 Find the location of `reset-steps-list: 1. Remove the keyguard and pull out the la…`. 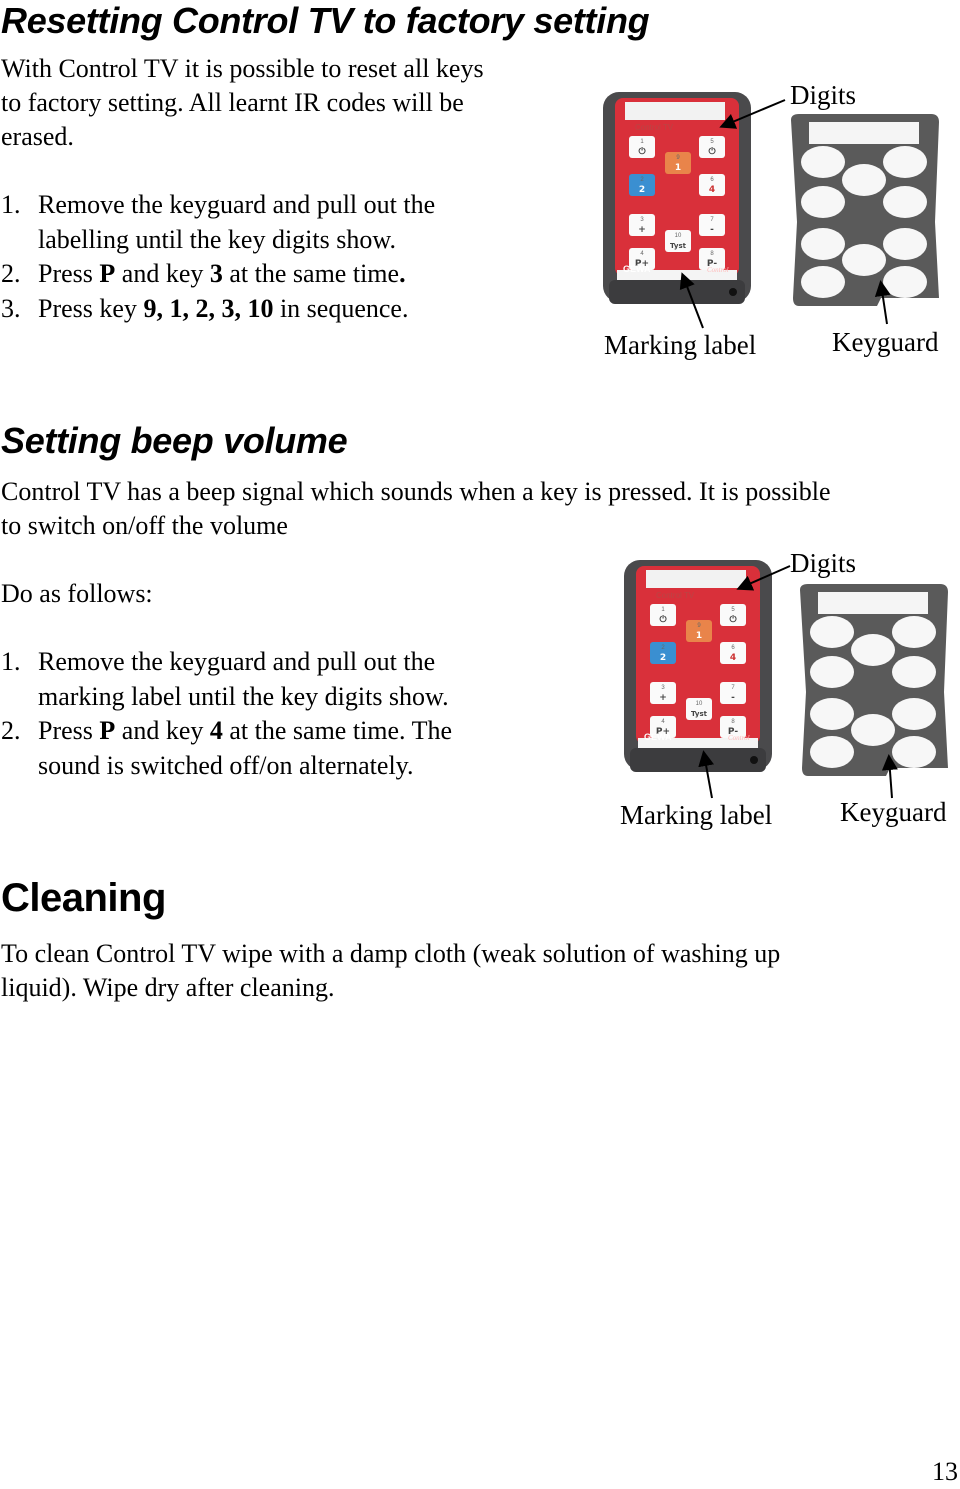

reset-steps-list: 1. Remove the keyguard and pull out the la… is located at coordinates (290, 257).